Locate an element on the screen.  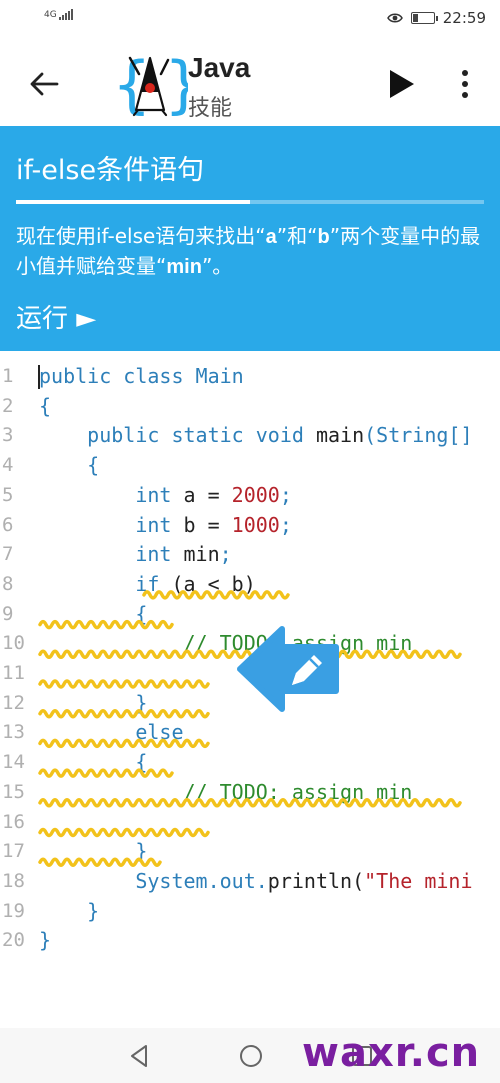
line-code: int a = 2000; is located at coordinates (165, 495).